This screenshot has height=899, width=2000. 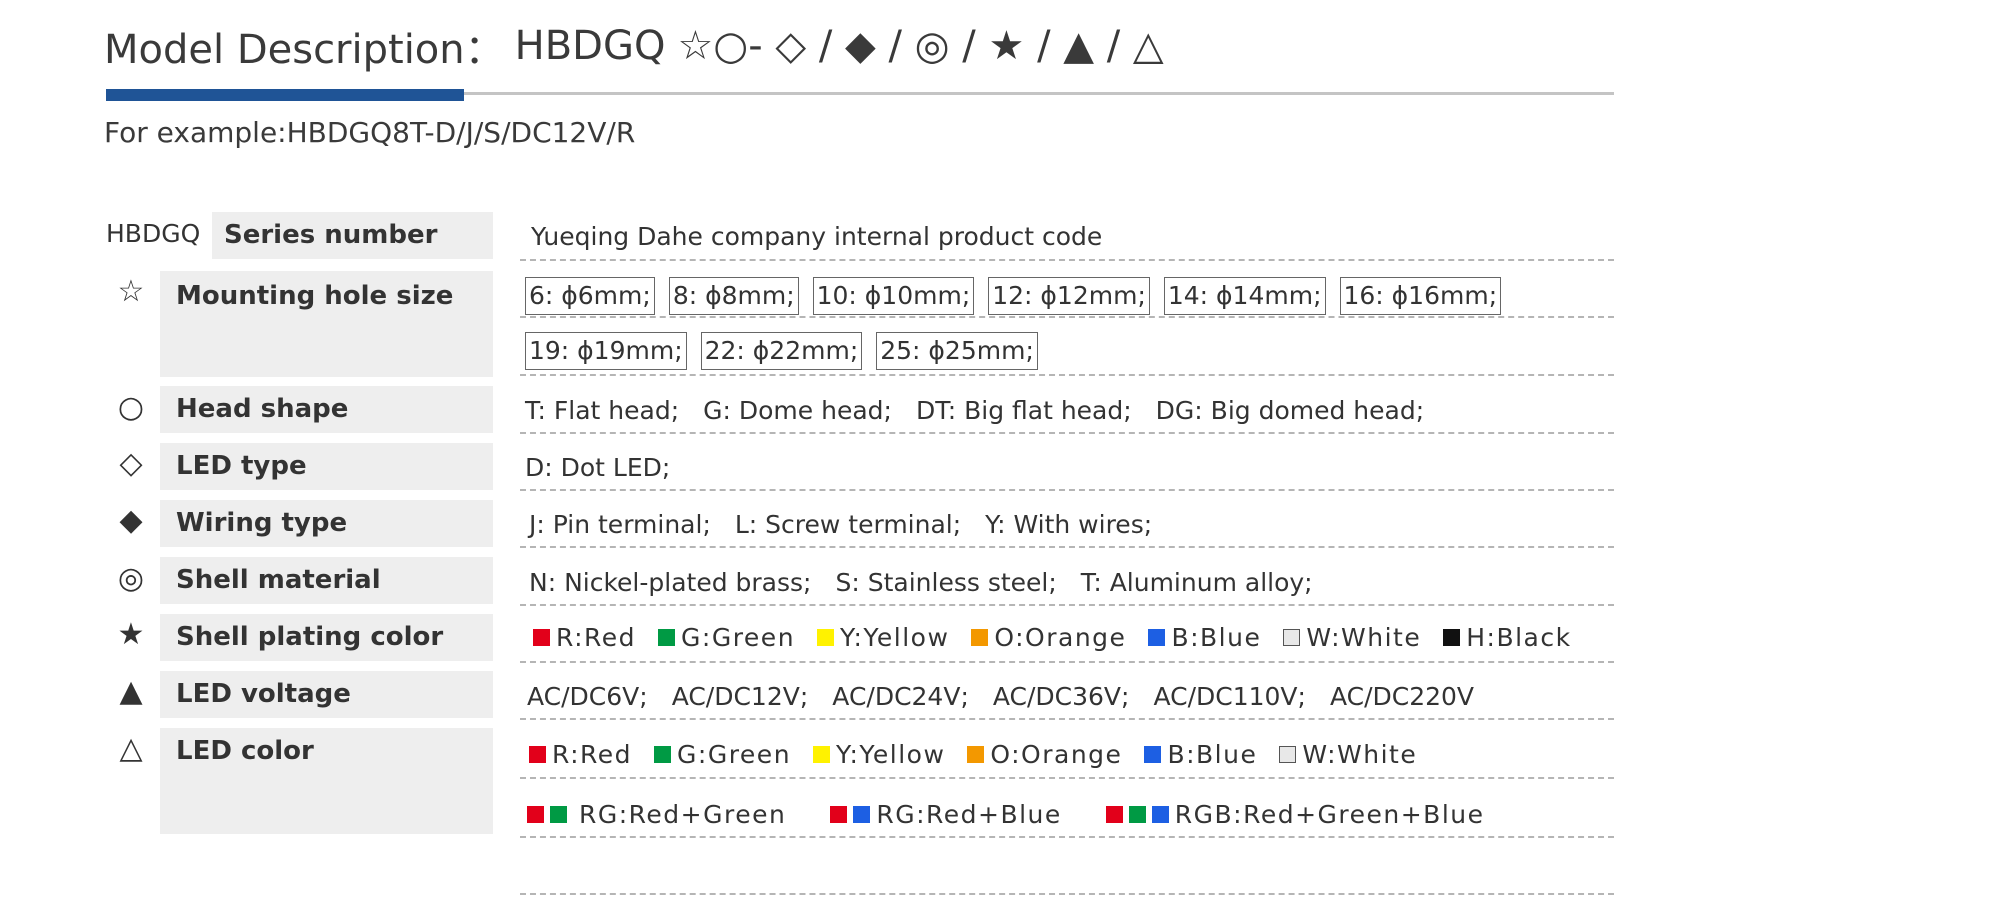 What do you see at coordinates (683, 814) in the screenshot?
I see `led-color-label: RG:Red+Green` at bounding box center [683, 814].